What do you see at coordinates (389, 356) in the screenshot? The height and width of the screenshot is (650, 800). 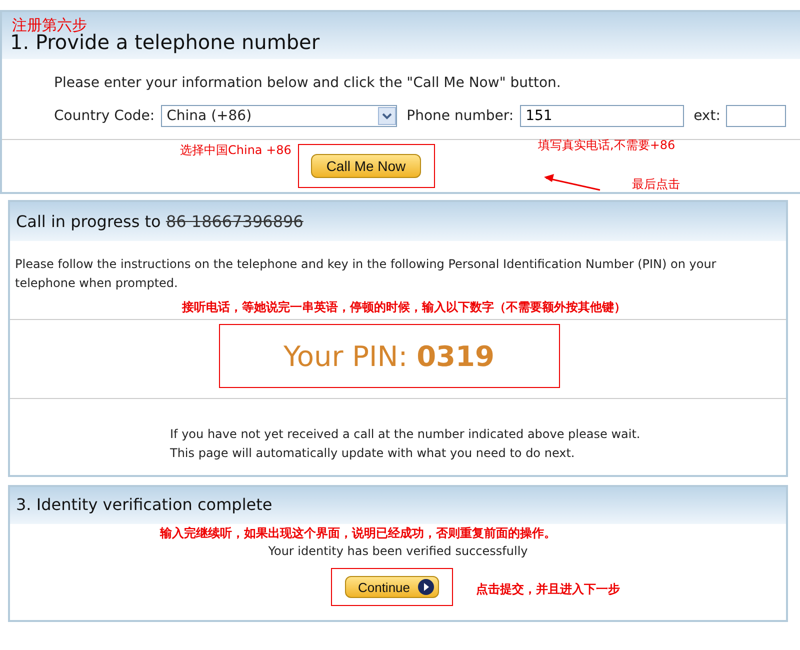 I see `pin-text: Your PIN: 0319` at bounding box center [389, 356].